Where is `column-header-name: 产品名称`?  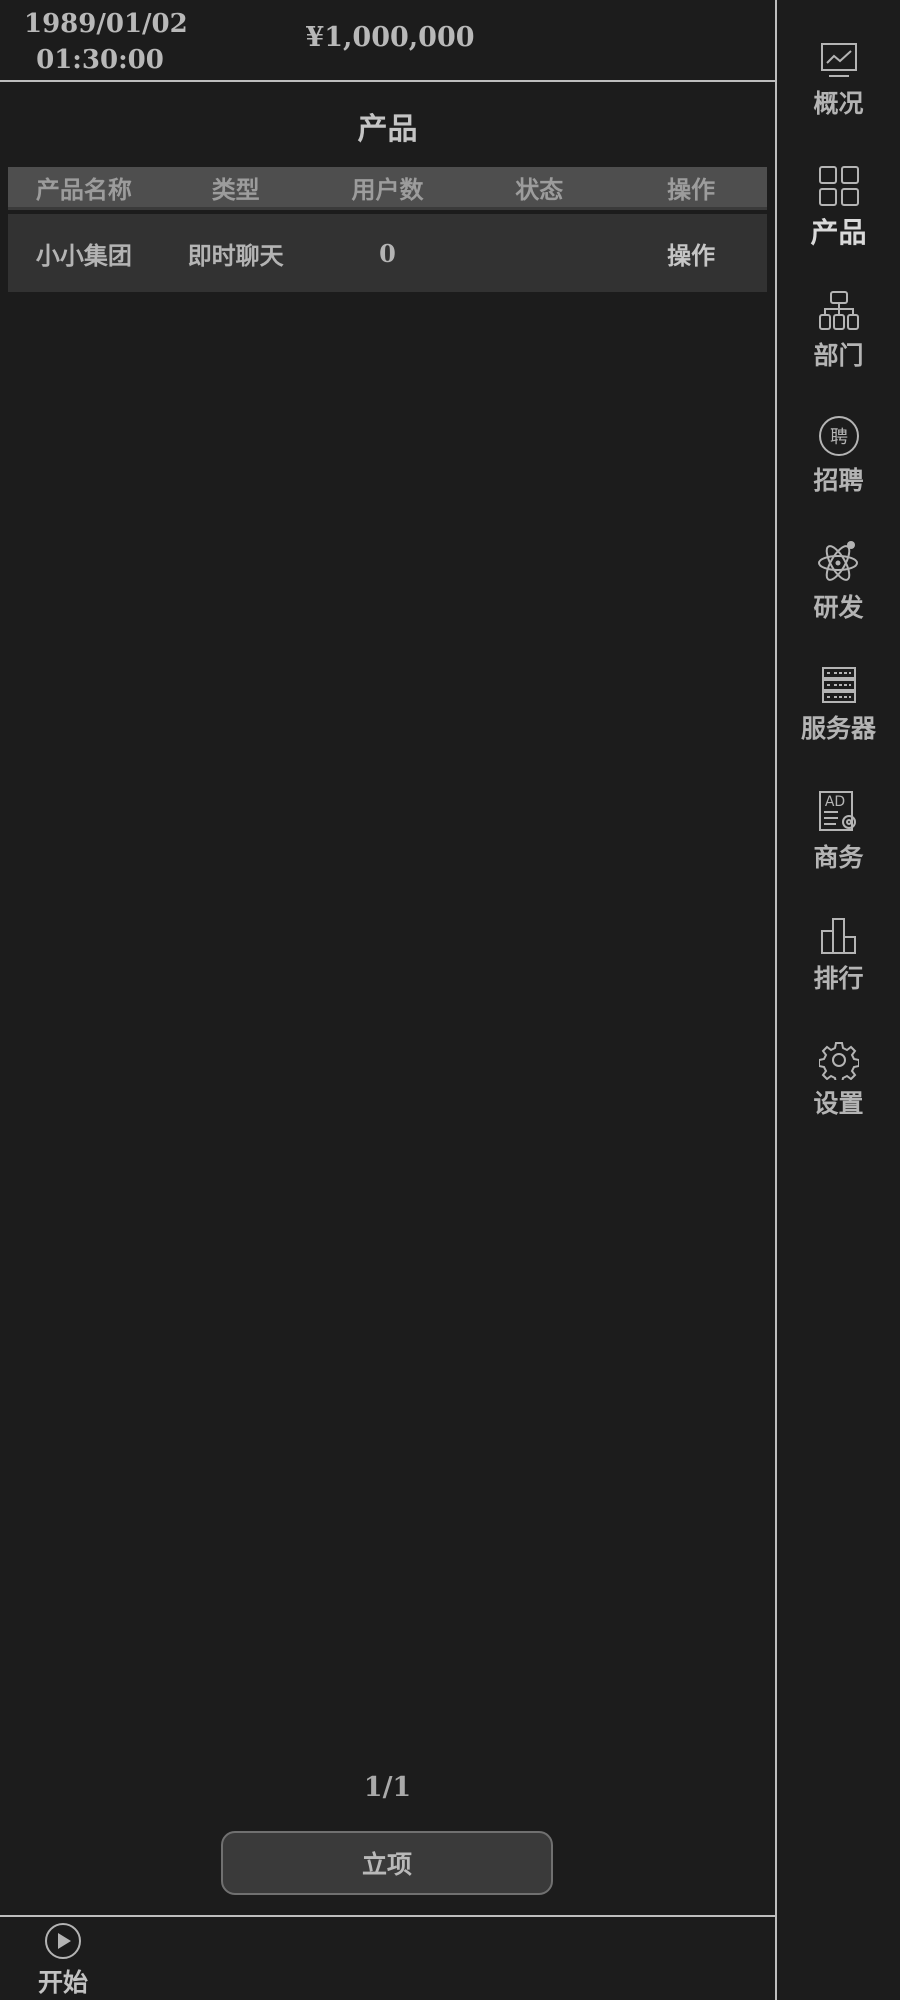
column-header-name: 产品名称 is located at coordinates (83, 189).